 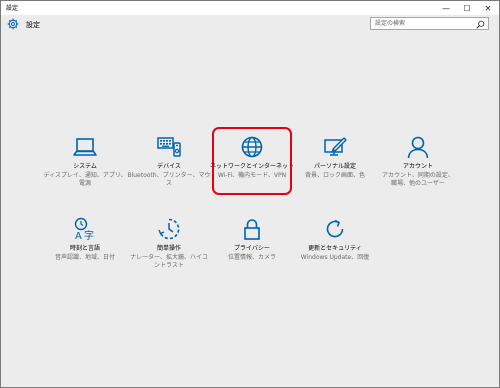 What do you see at coordinates (250, 8) in the screenshot?
I see `title-bar: 設定 — ☐ ✕` at bounding box center [250, 8].